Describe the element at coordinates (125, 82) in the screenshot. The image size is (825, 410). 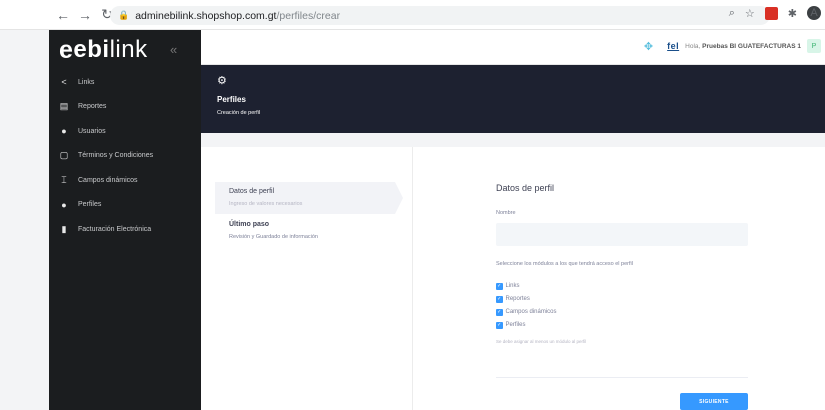
I see `sidebar-item-links: < Links` at that location.